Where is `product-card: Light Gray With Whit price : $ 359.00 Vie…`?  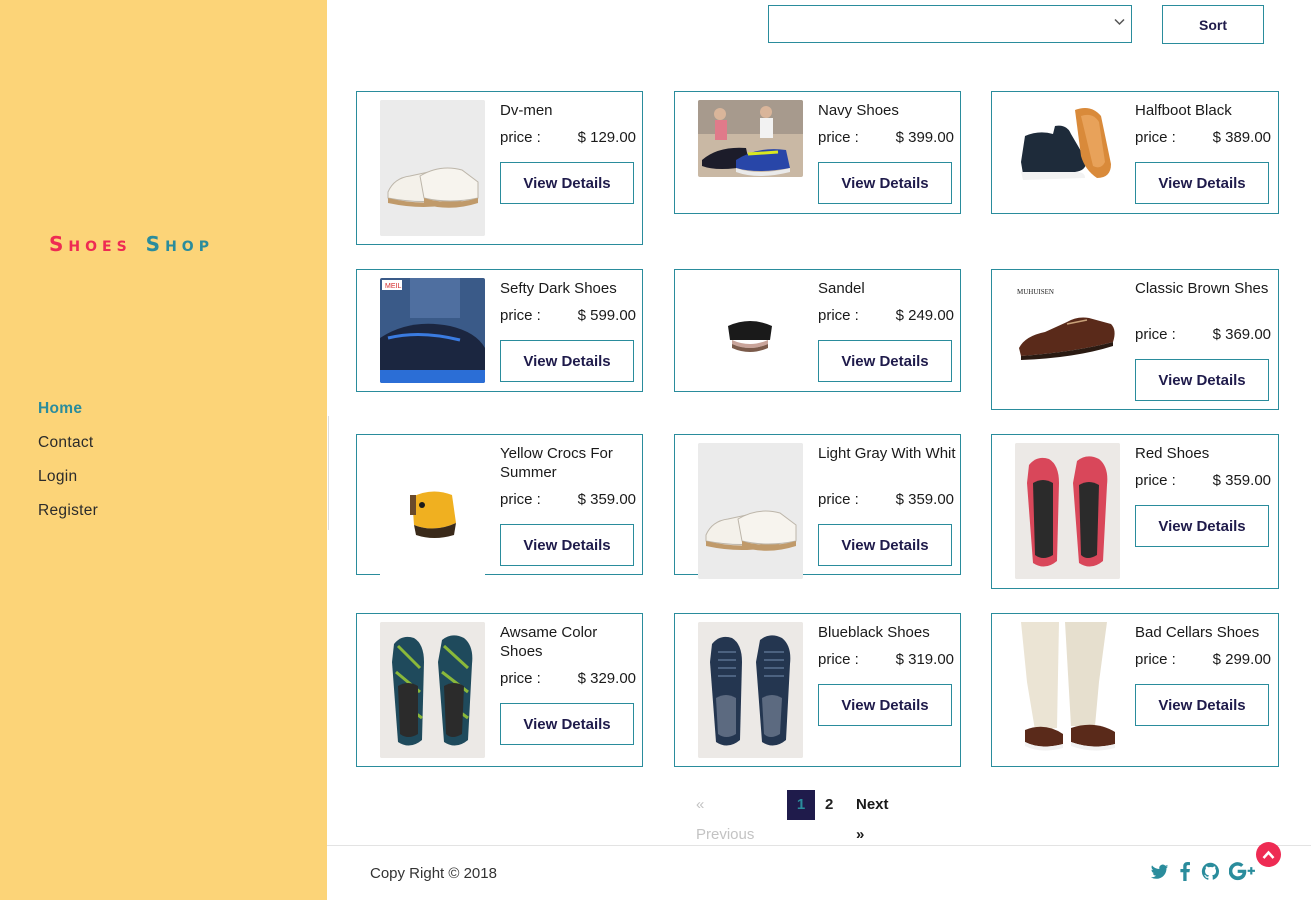
product-card: Light Gray With Whit price : $ 359.00 Vie… is located at coordinates (817, 506).